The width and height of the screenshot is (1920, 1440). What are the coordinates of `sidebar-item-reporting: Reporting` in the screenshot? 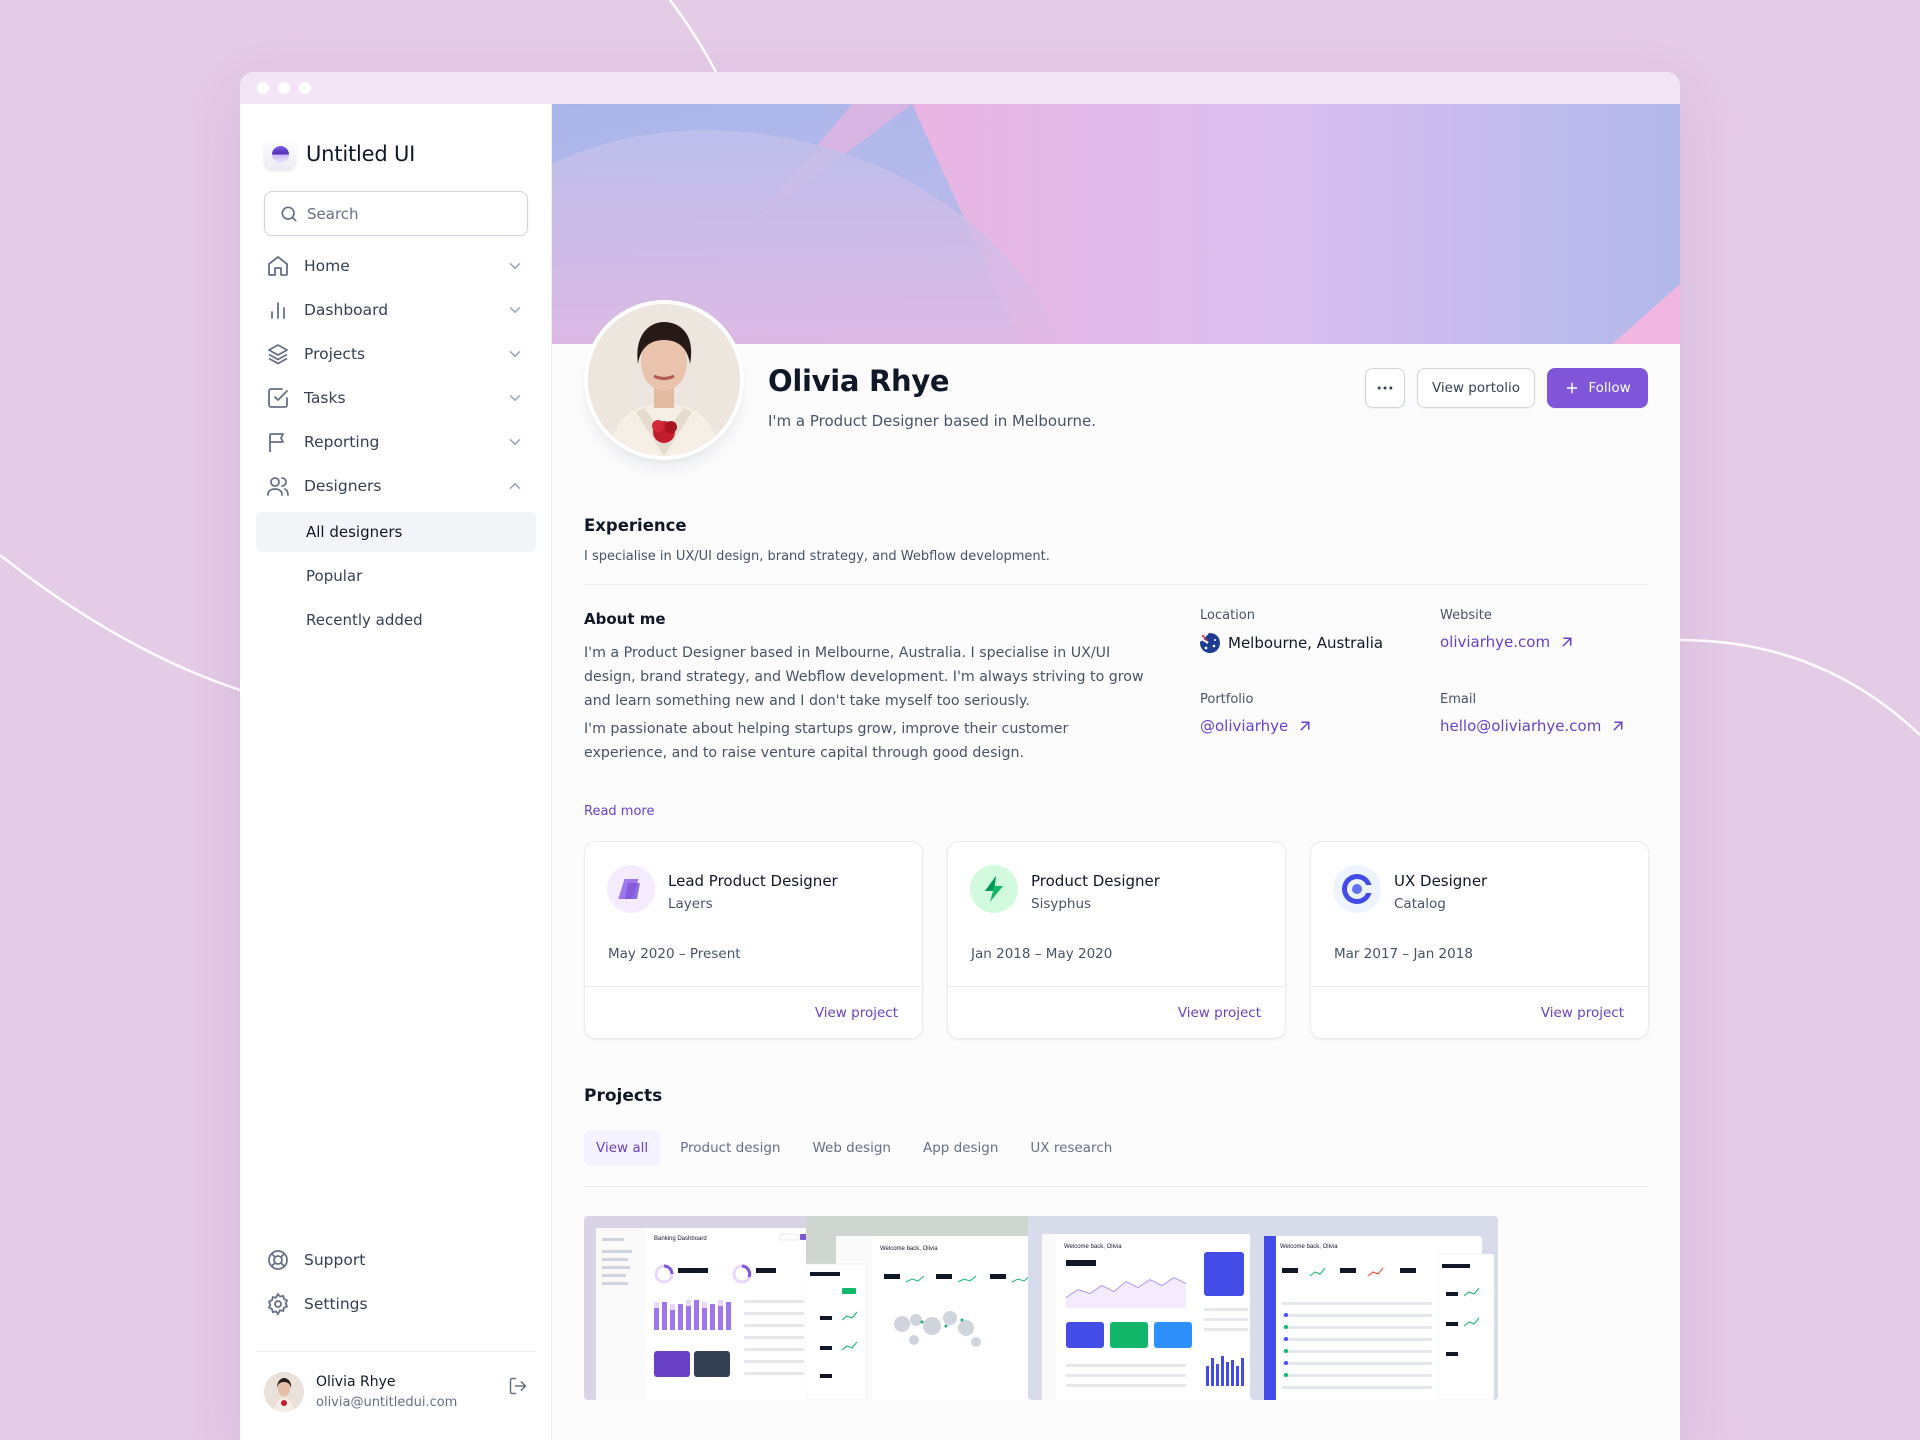 It's located at (396, 442).